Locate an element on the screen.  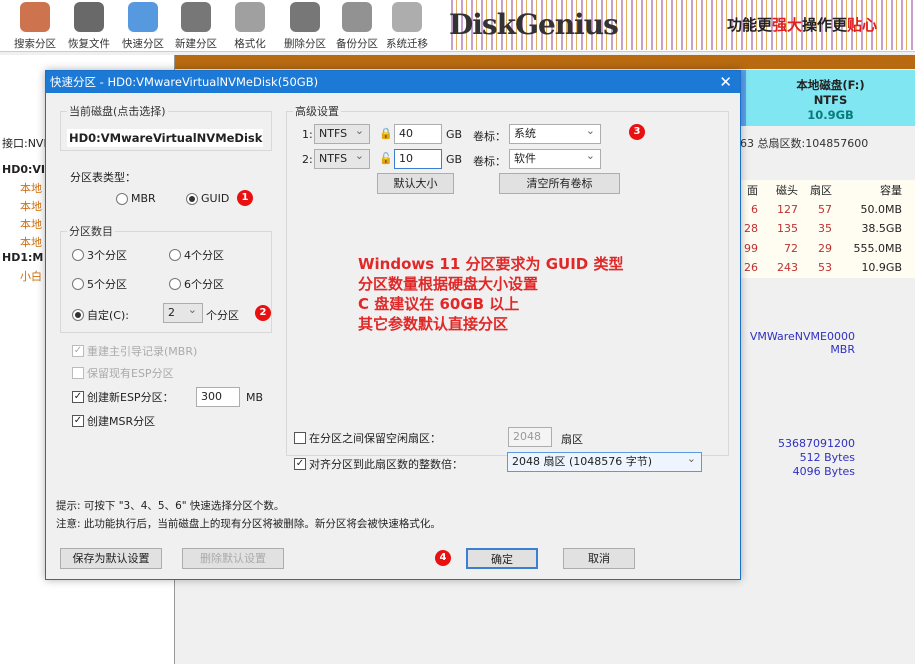
reserve-sectors-checkbox: 在分区之间保留空闲扇区： is located at coordinates (367, 438).